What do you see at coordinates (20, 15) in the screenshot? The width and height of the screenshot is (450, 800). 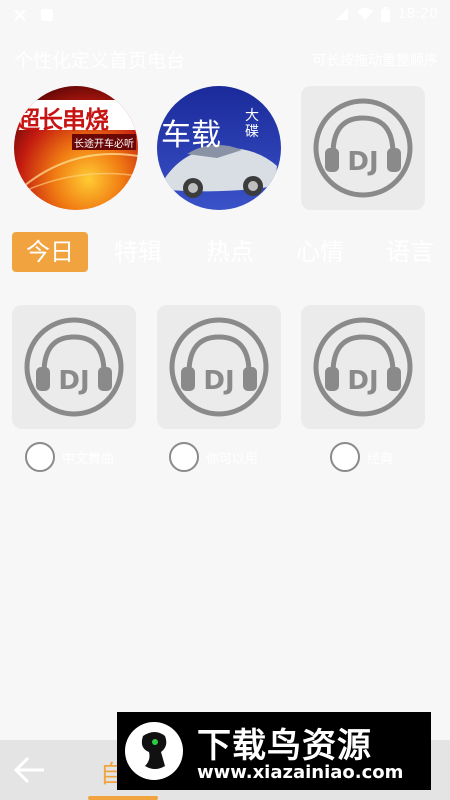 I see `notification-icon` at bounding box center [20, 15].